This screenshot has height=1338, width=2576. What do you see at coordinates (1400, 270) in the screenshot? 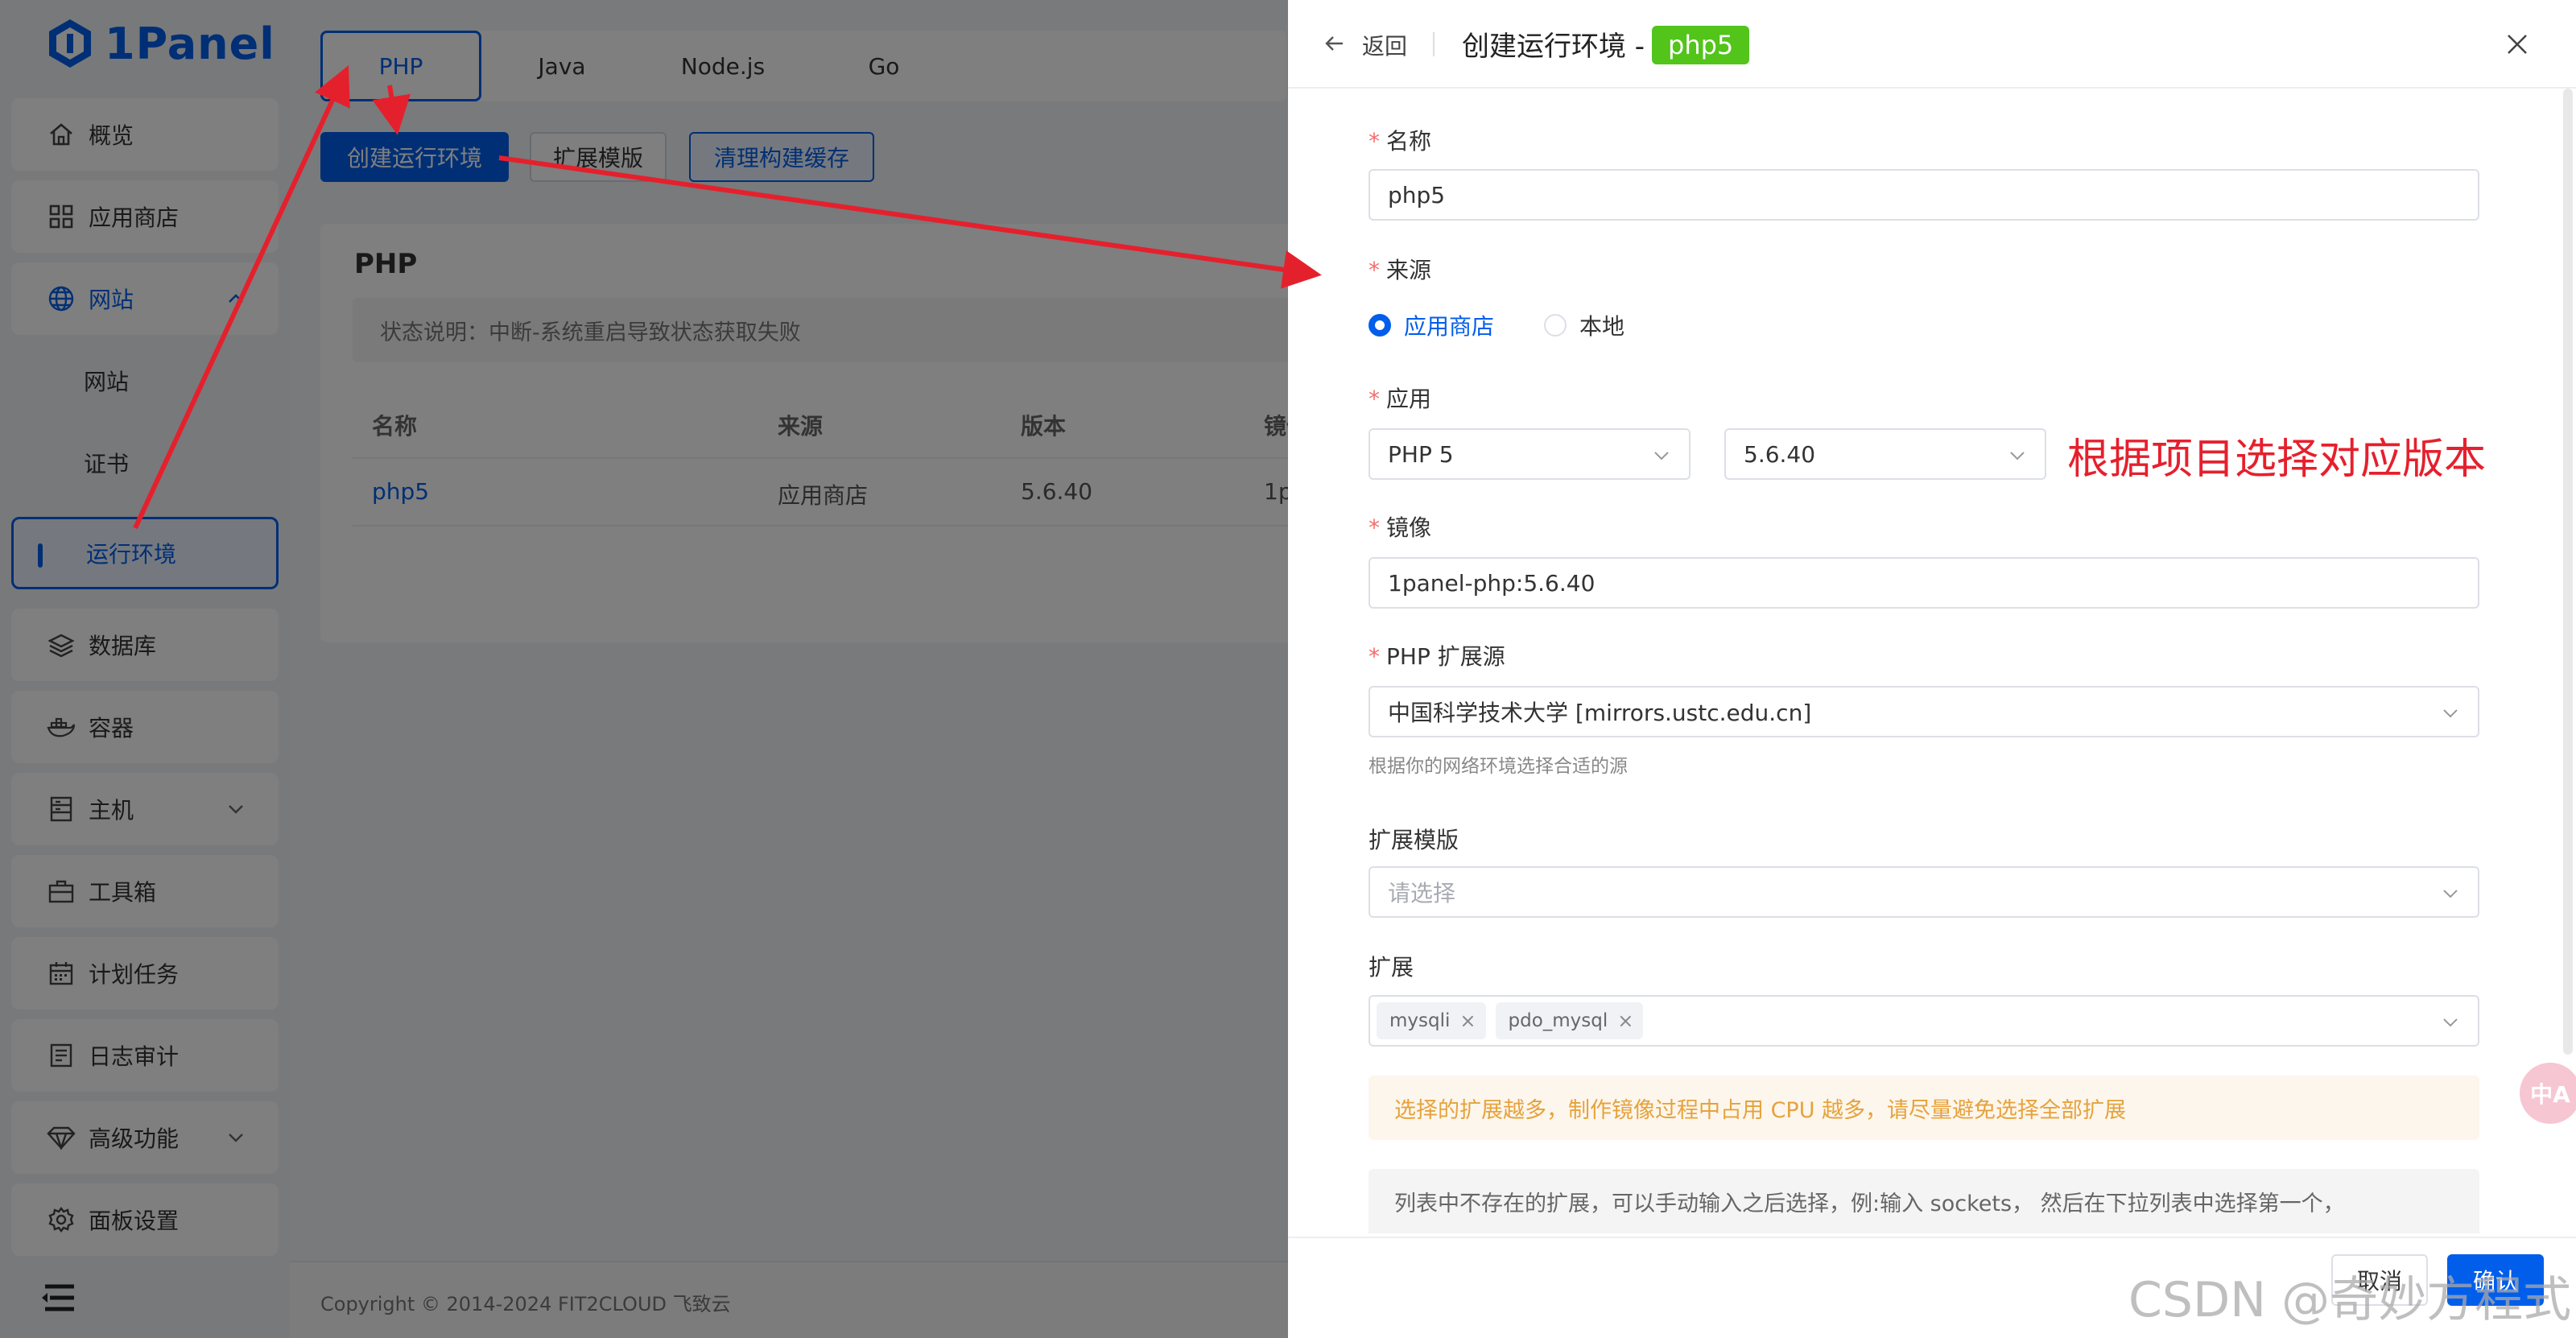
I see `source-label: * 来源` at bounding box center [1400, 270].